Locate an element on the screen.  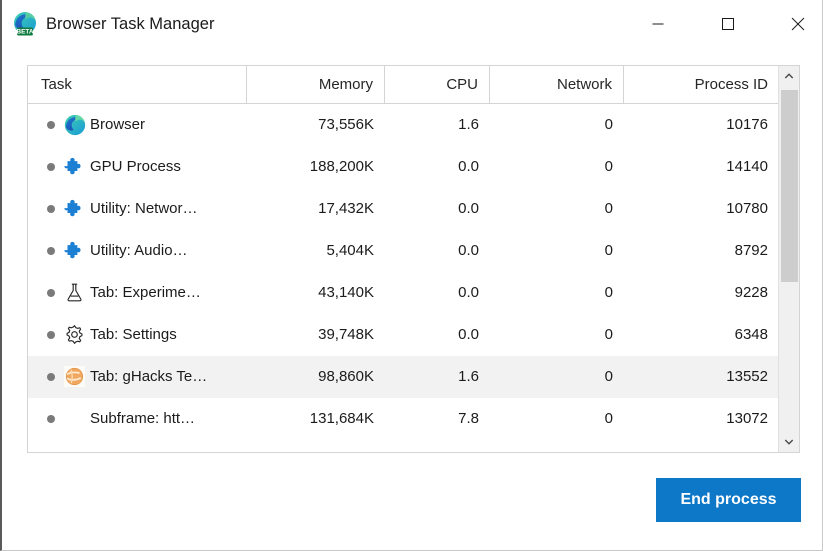
table-row: Subframe: htt… 131,684K 7.8 0 13072 is located at coordinates (403, 419).